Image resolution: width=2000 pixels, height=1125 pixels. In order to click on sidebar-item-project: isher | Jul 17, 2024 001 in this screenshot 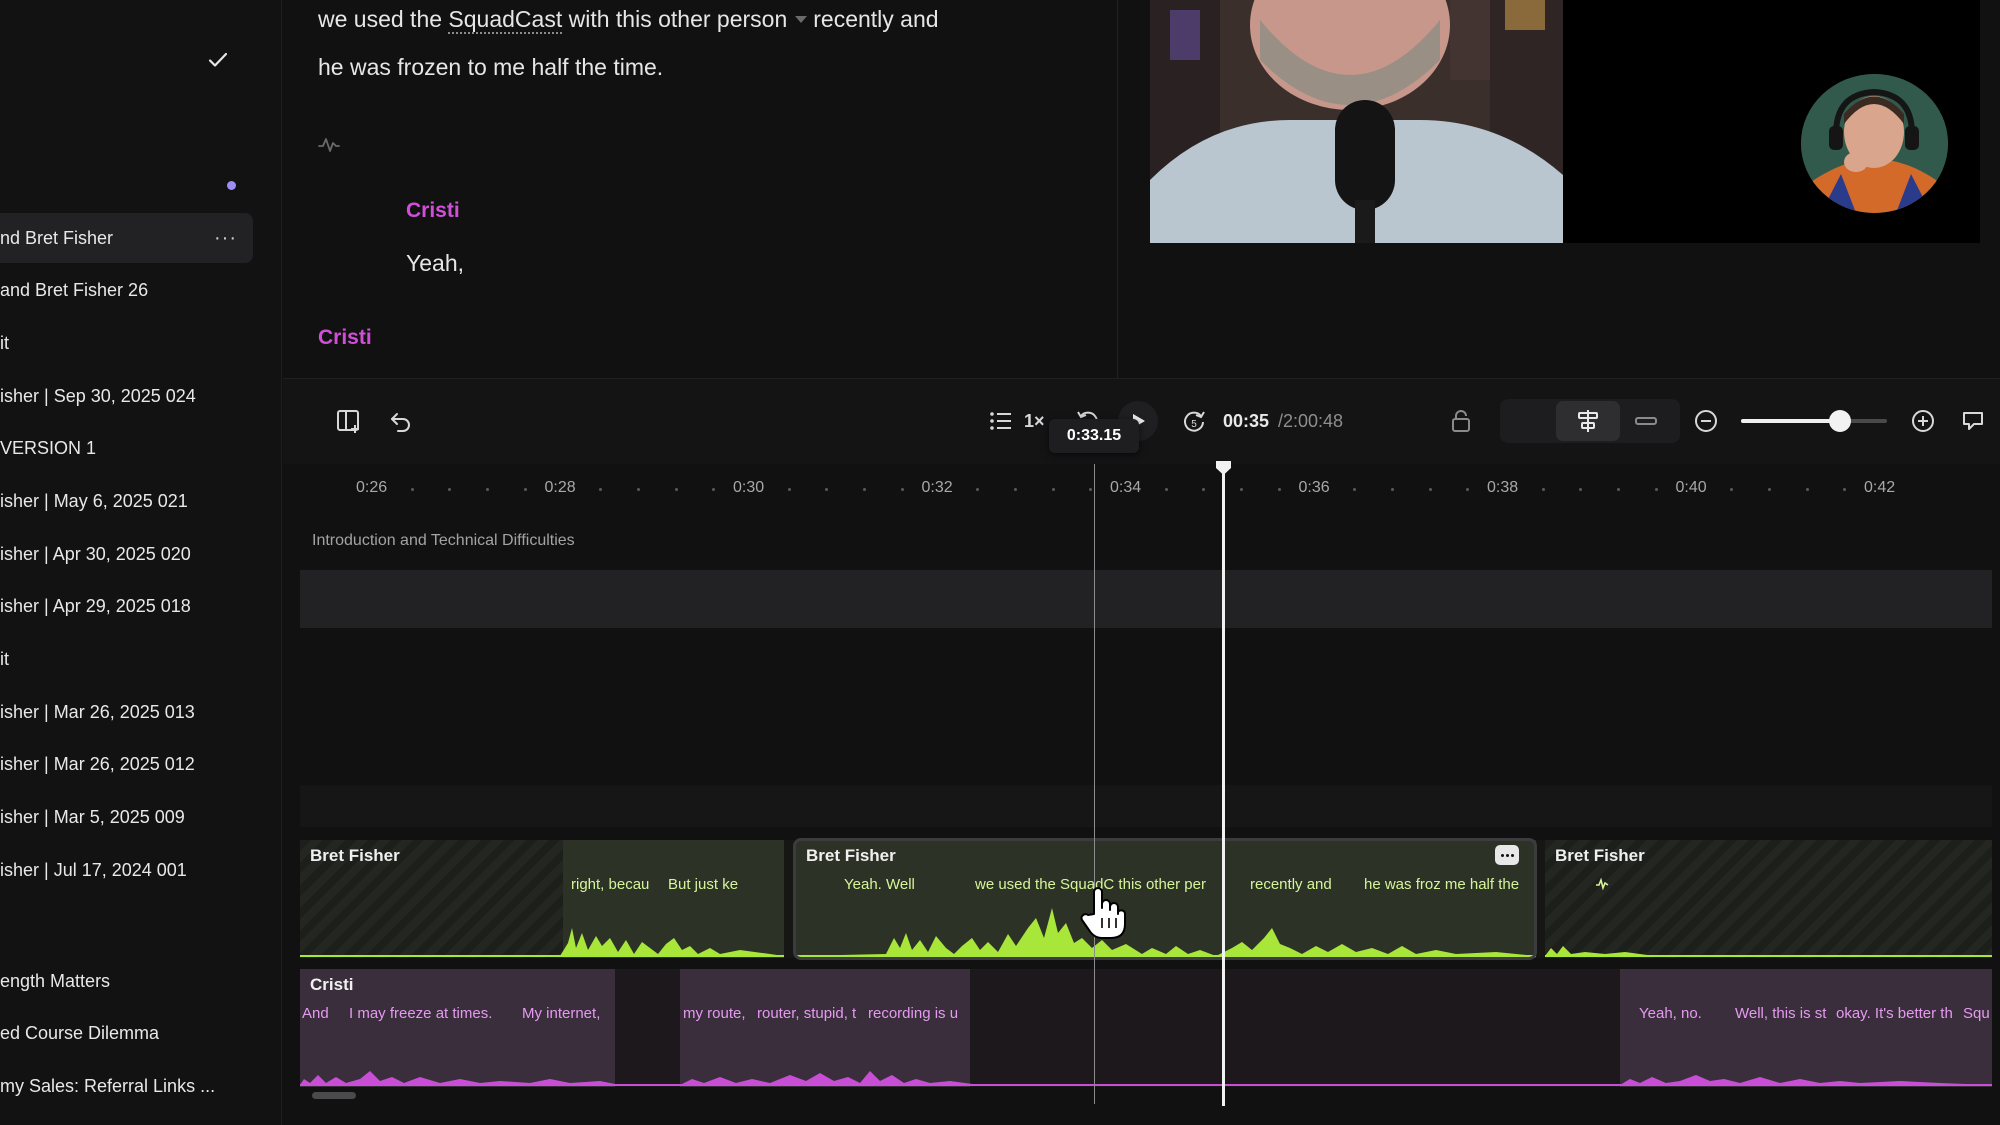, I will do `click(126, 870)`.